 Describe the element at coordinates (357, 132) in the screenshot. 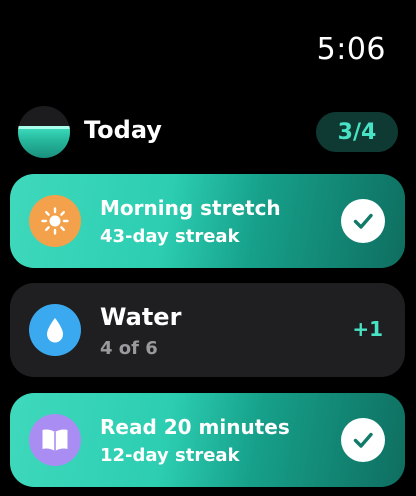

I see `progress-badge: 3/4` at that location.